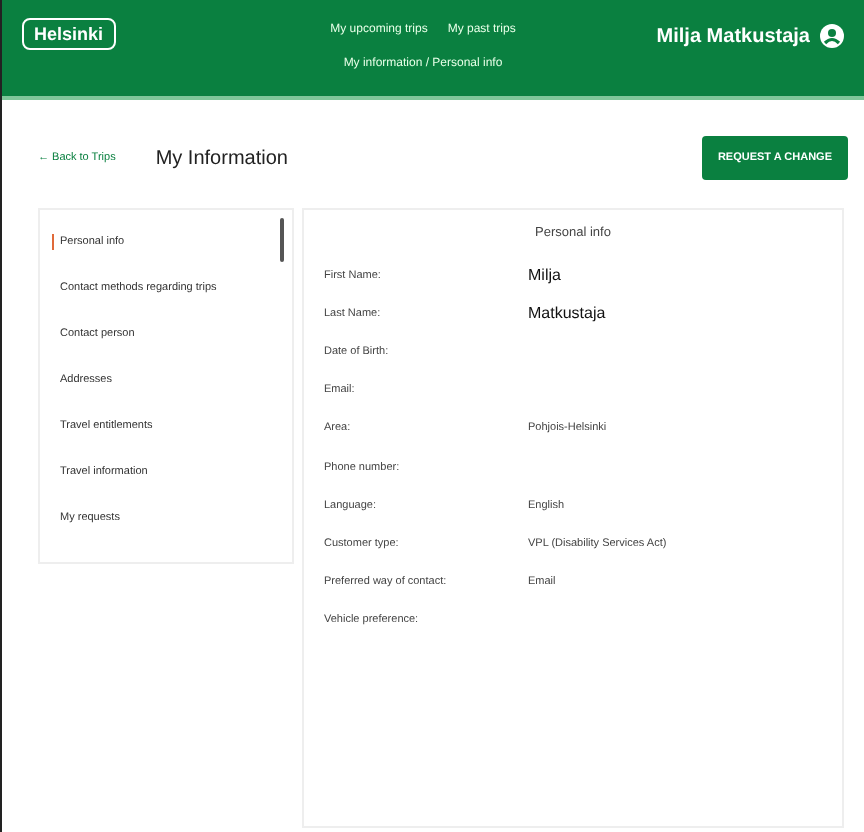  I want to click on logo: Helsinki, so click(69, 34).